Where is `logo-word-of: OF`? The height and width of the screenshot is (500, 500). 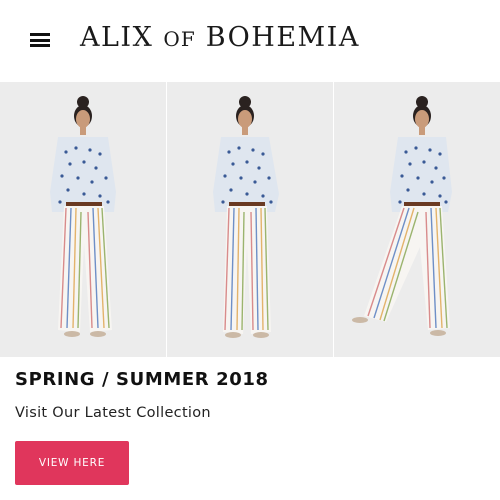
logo-word-of: OF is located at coordinates (179, 39).